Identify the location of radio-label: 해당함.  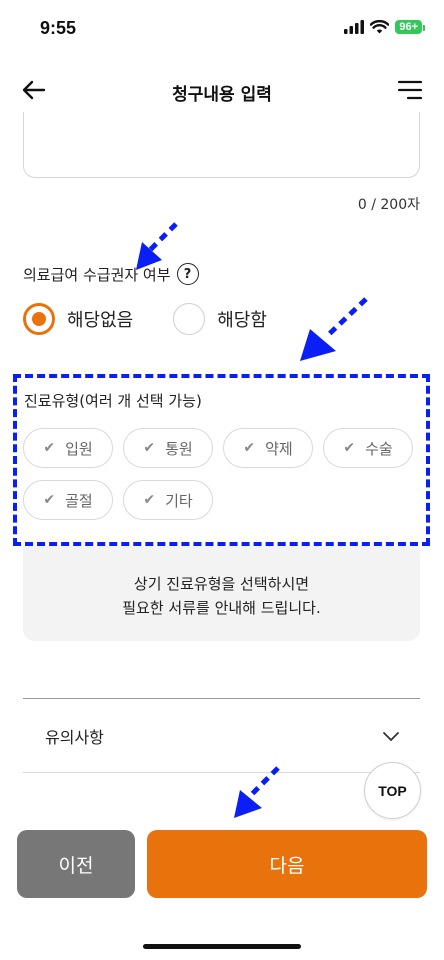
(242, 320).